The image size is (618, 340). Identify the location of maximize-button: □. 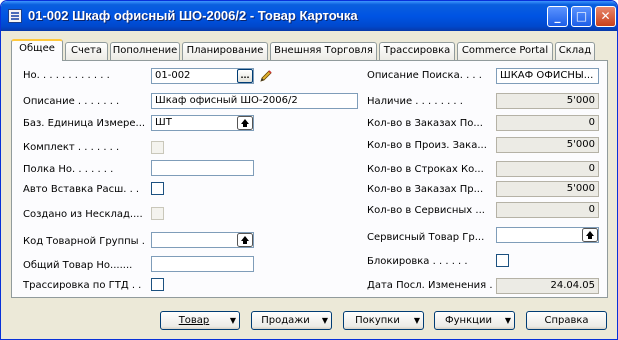
(581, 16).